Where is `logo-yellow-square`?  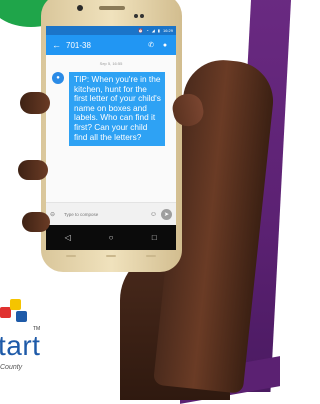 logo-yellow-square is located at coordinates (15, 304).